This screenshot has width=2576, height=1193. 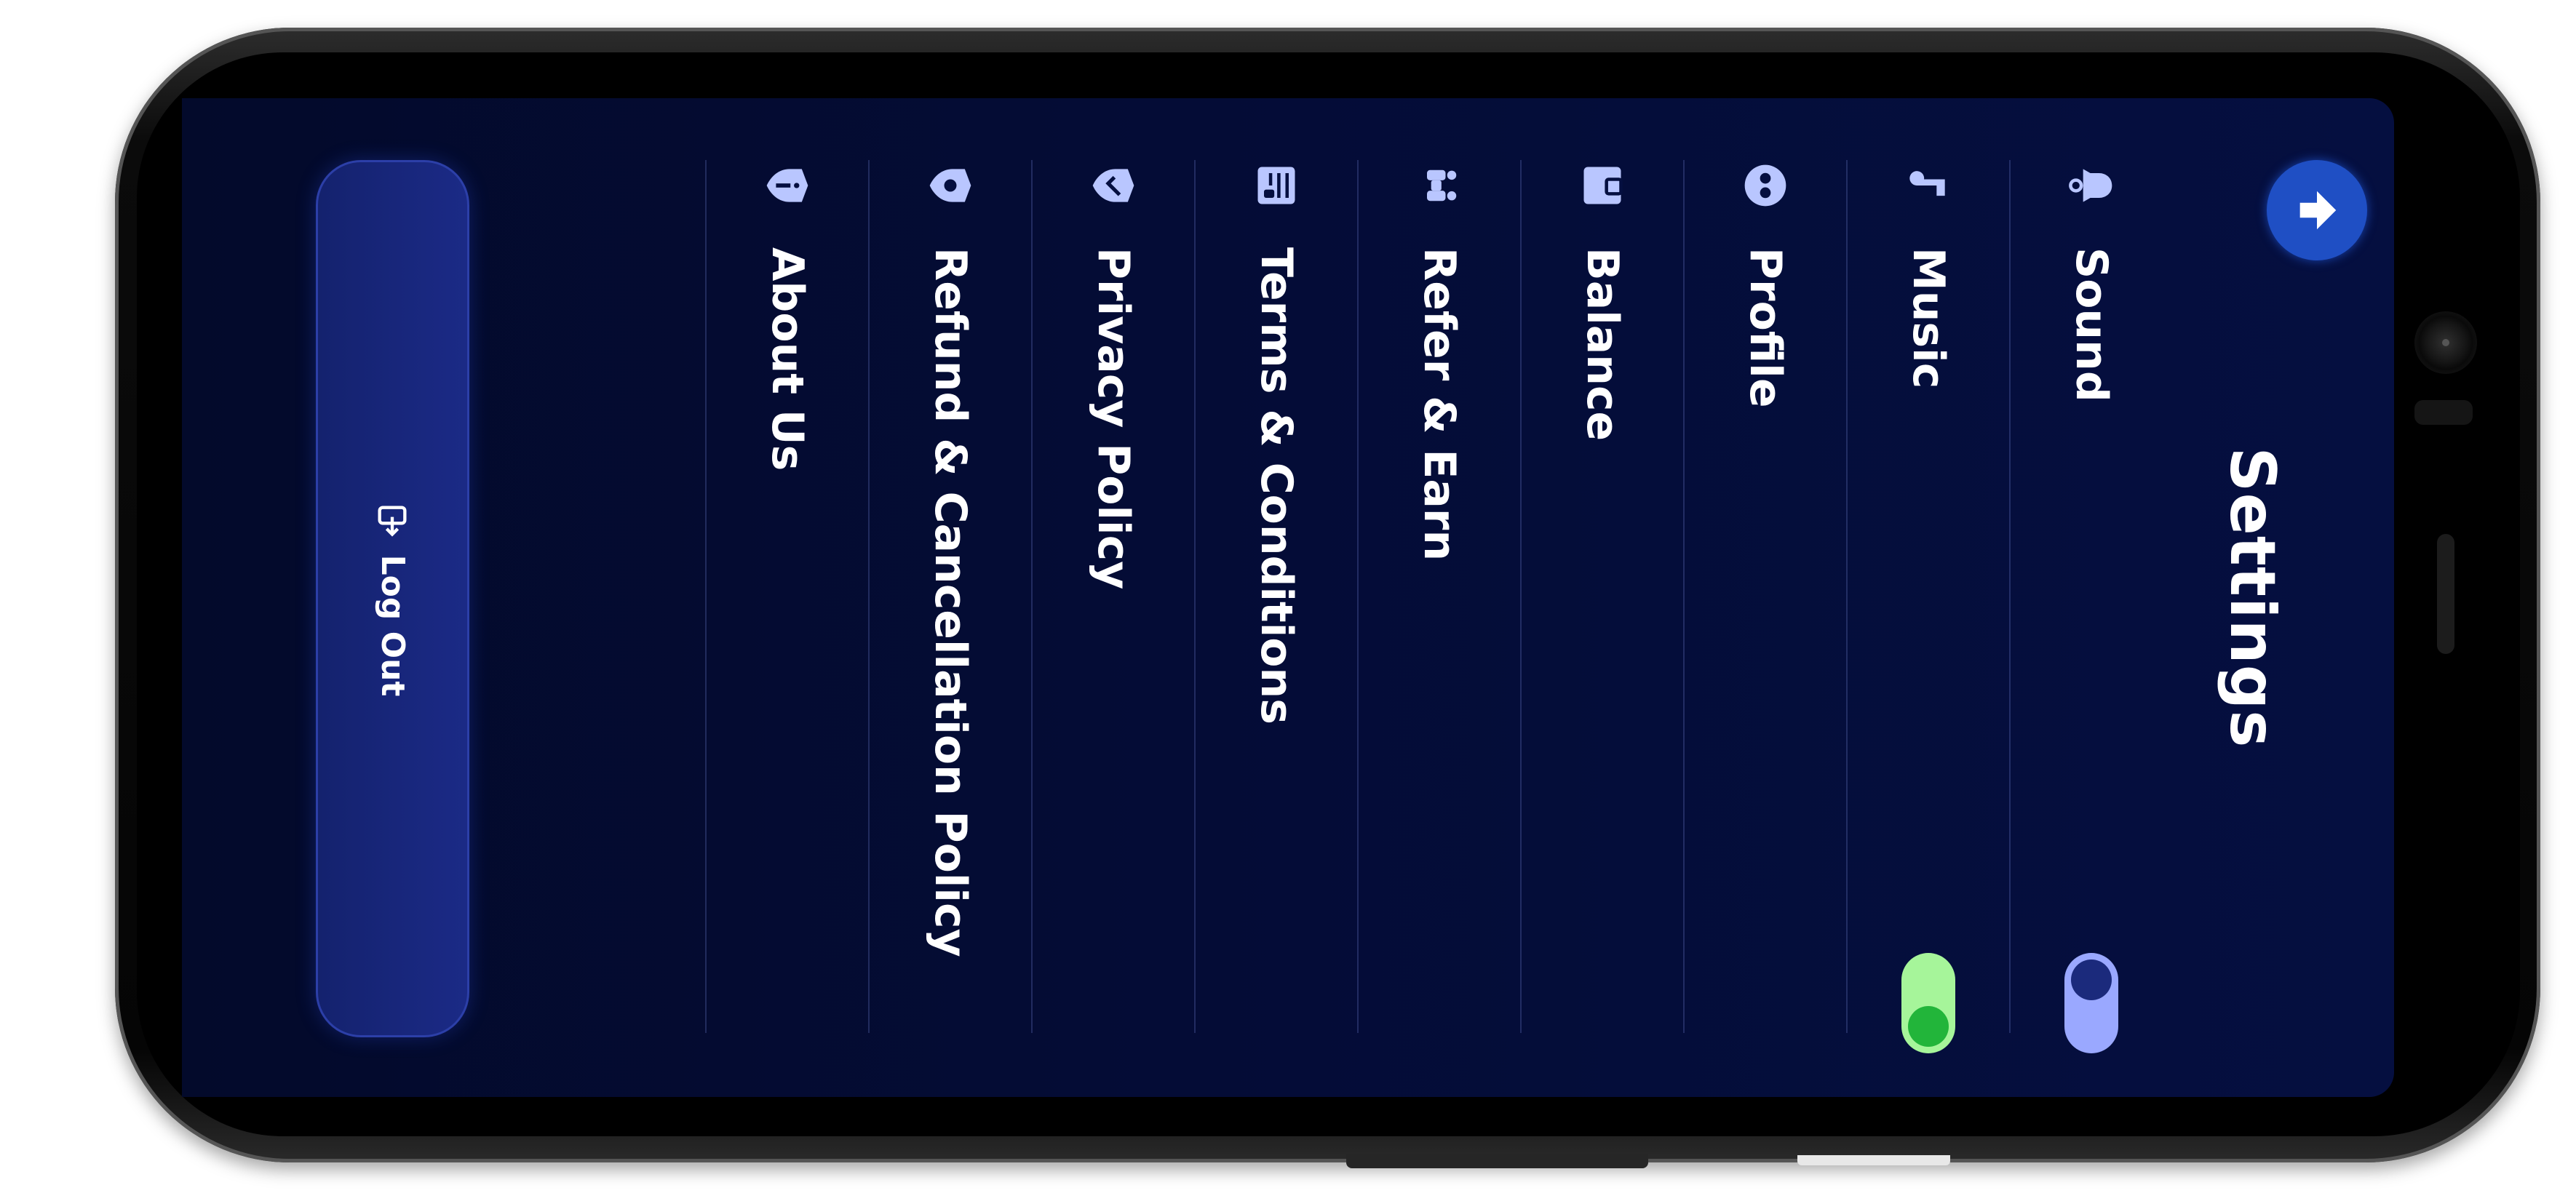 What do you see at coordinates (1603, 344) in the screenshot?
I see `menu-label-balance: Balance` at bounding box center [1603, 344].